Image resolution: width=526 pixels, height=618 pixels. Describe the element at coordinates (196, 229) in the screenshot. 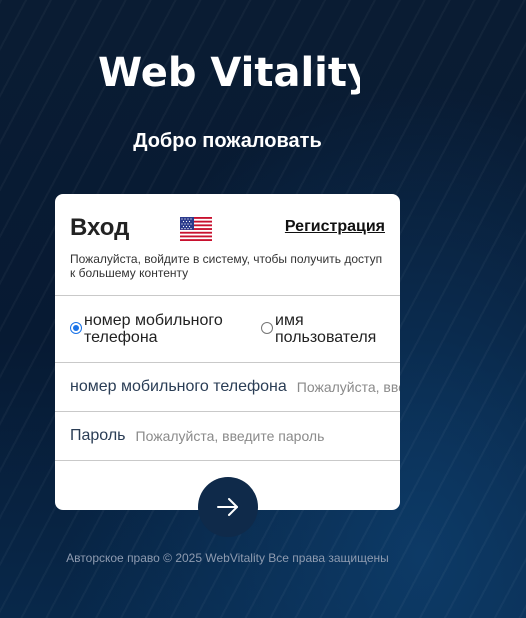

I see `us-flag-icon` at that location.